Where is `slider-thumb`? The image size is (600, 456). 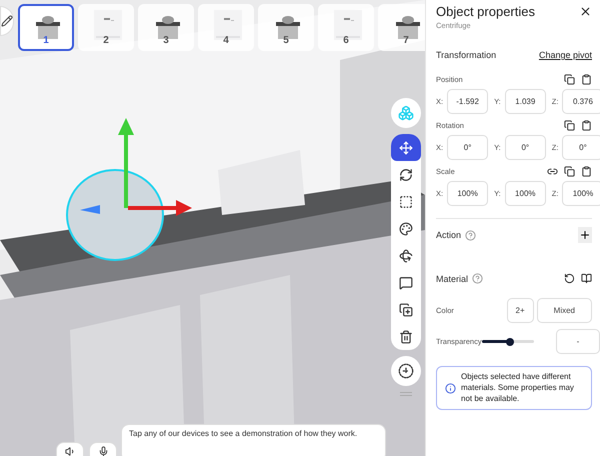 slider-thumb is located at coordinates (510, 342).